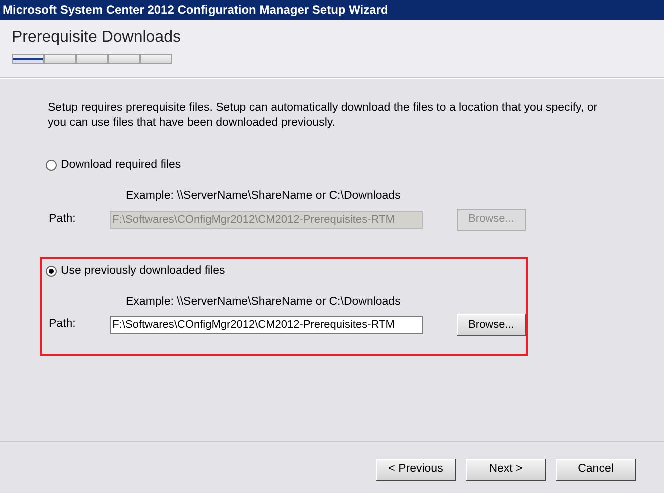 This screenshot has width=664, height=493. What do you see at coordinates (596, 469) in the screenshot?
I see `wizard-button: Cancel` at bounding box center [596, 469].